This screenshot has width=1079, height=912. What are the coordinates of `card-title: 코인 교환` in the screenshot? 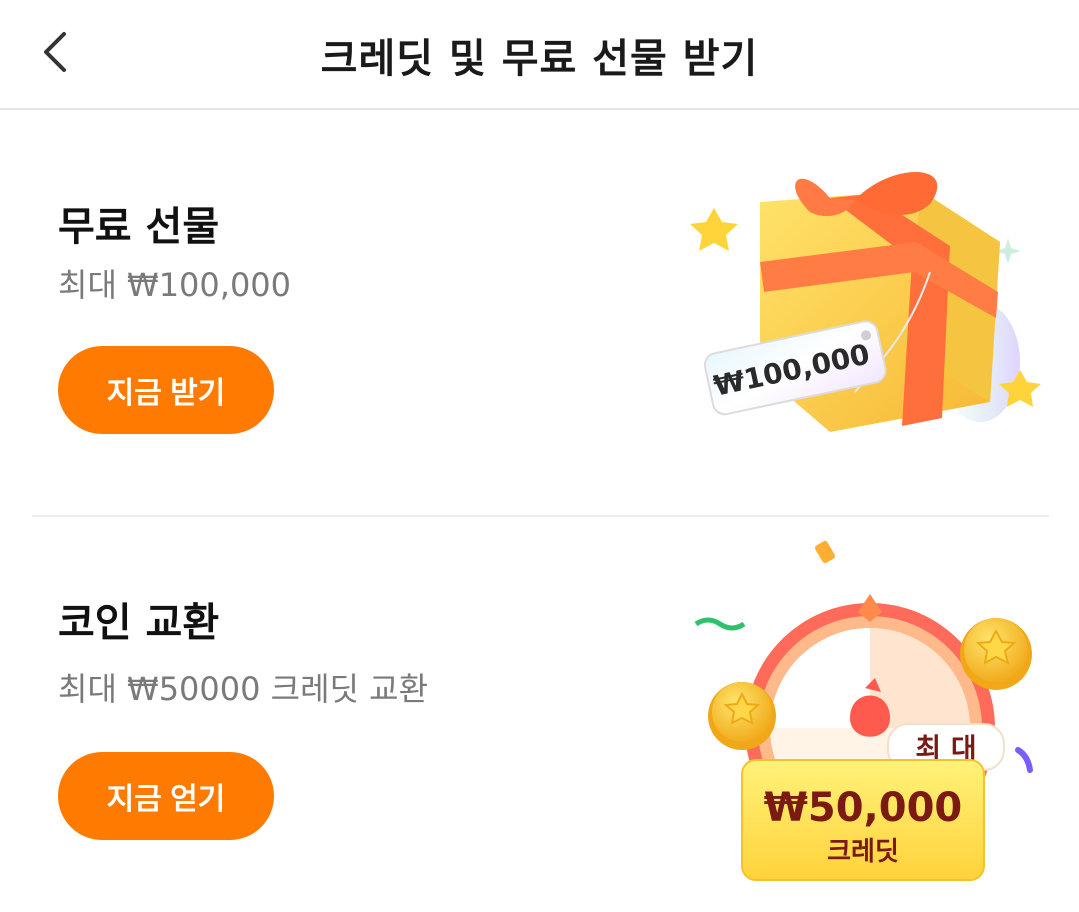 It's located at (139, 623).